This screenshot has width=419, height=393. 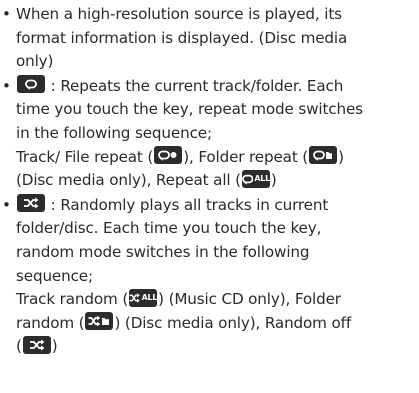 I want to click on random-description: : Randomly plays all tracks in current, so click(x=187, y=204).